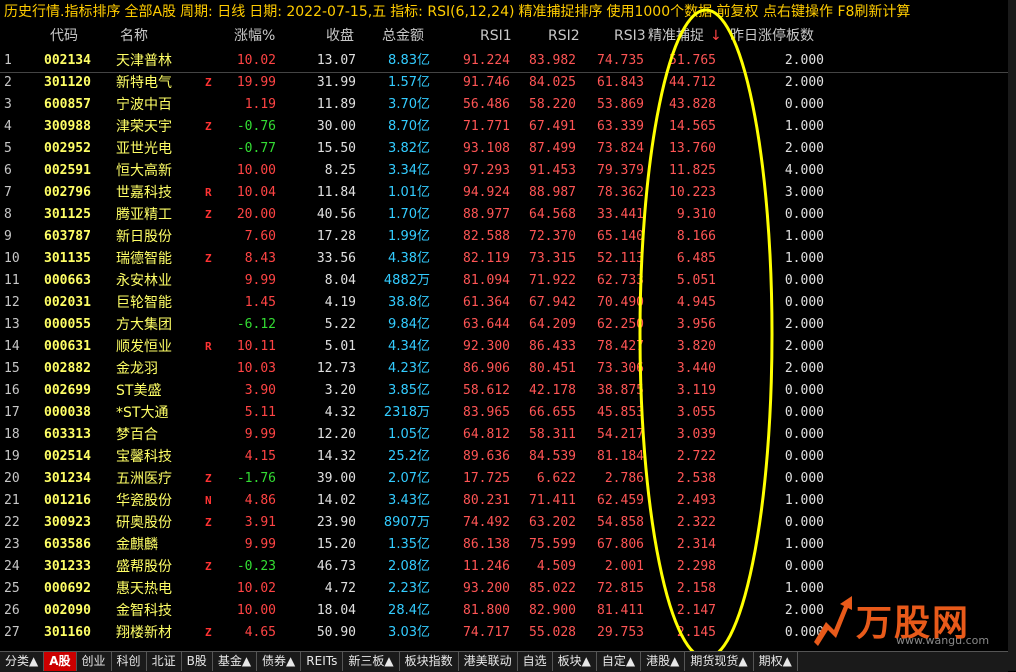  Describe the element at coordinates (94, 661) in the screenshot. I see `tab-item: 创业` at that location.